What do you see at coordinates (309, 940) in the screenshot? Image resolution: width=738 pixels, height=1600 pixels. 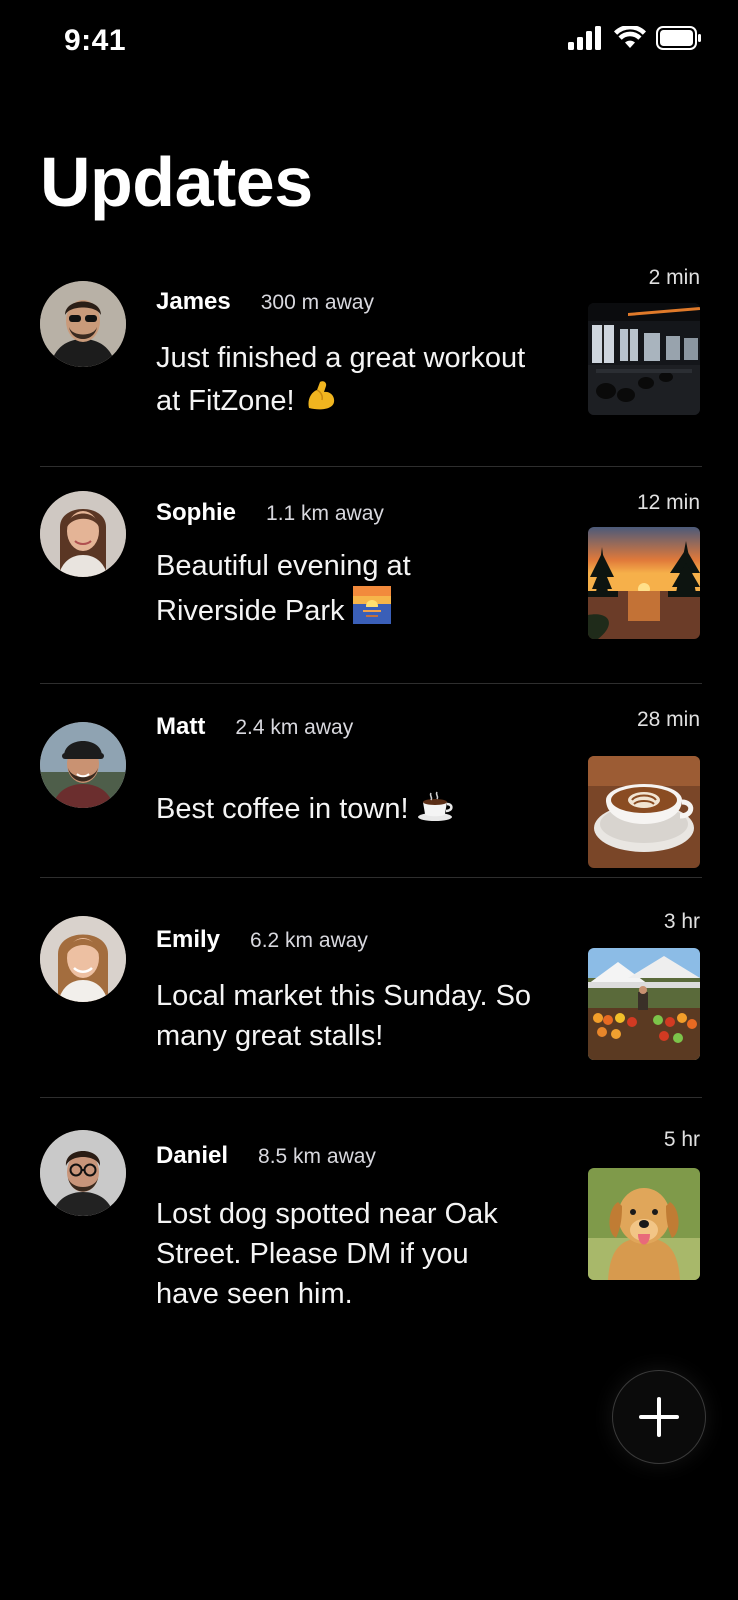 I see `distance-label: 6.2 km away` at bounding box center [309, 940].